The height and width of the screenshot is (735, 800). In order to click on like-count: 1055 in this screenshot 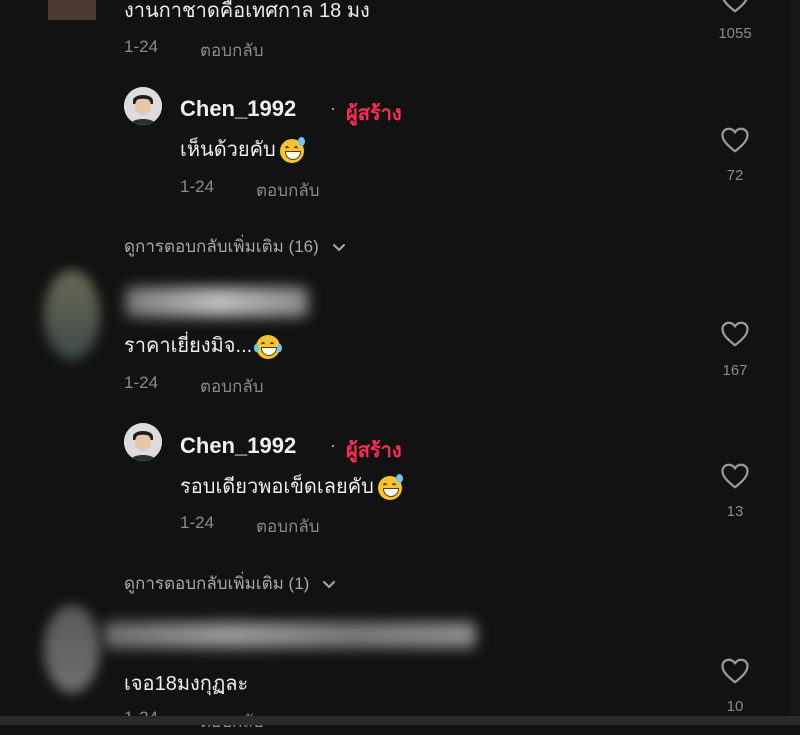, I will do `click(735, 33)`.